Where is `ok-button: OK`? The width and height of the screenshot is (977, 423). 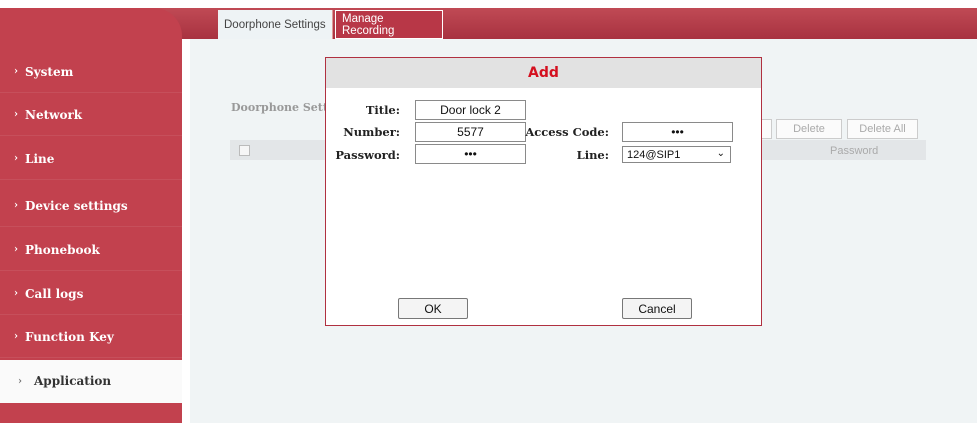
ok-button: OK is located at coordinates (433, 308).